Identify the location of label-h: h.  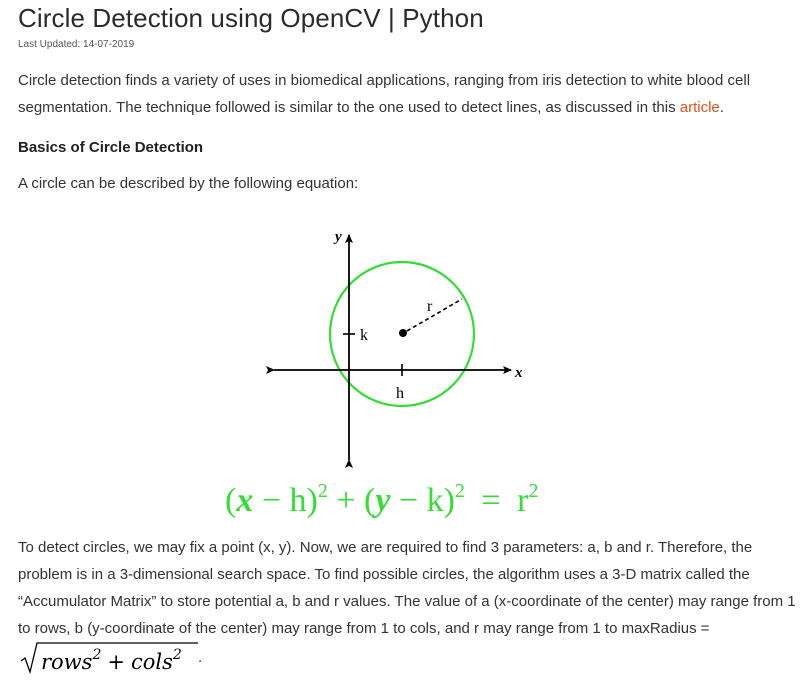
(400, 393).